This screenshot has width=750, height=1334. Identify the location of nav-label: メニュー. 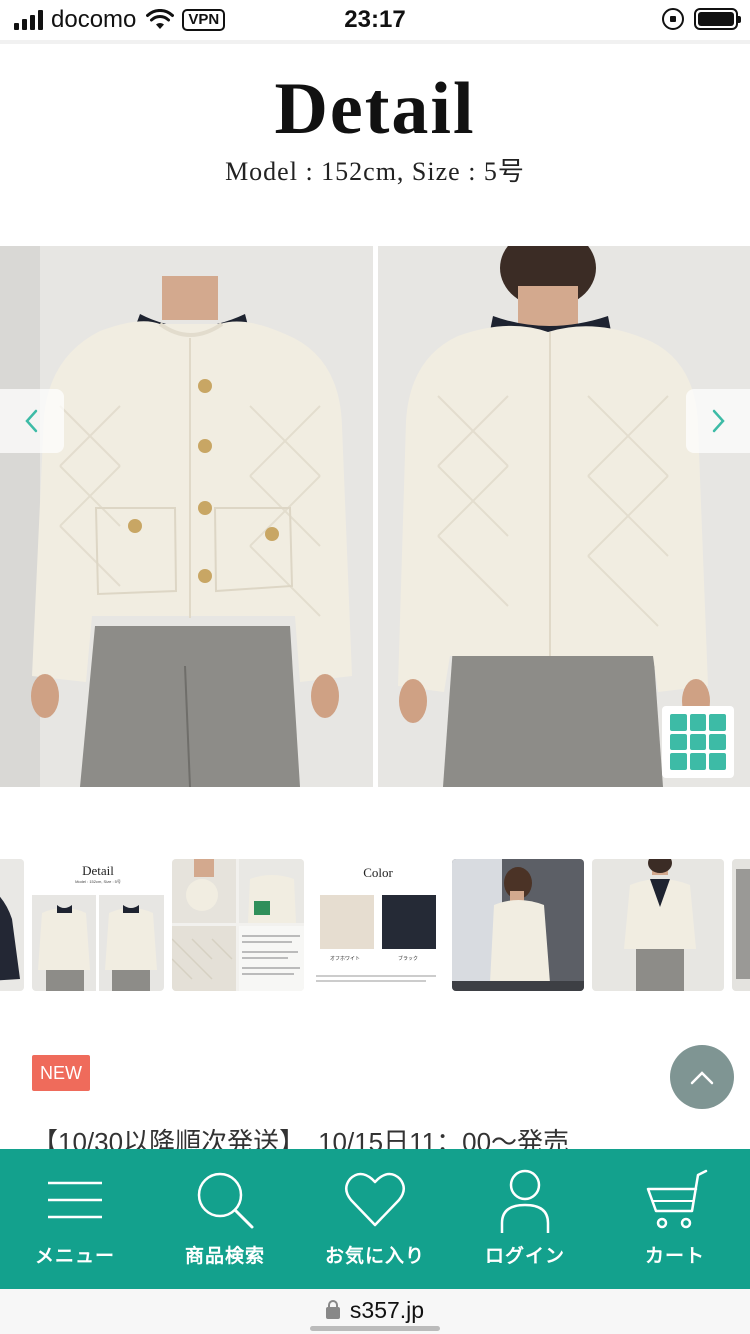
(74, 1256).